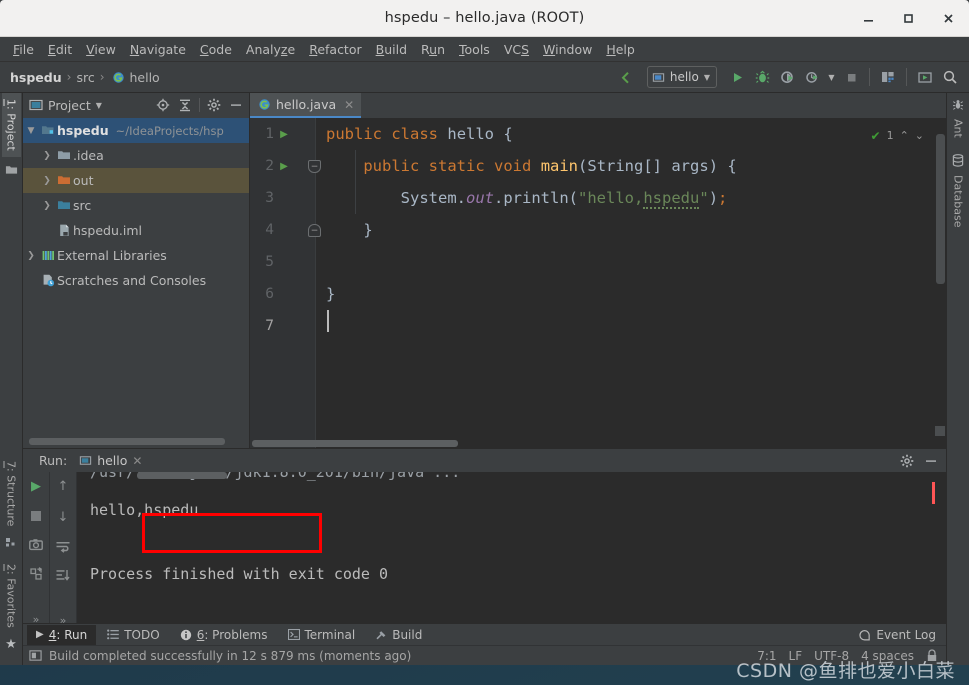  Describe the element at coordinates (950, 77) in the screenshot. I see `search-everywhere-icon` at that location.